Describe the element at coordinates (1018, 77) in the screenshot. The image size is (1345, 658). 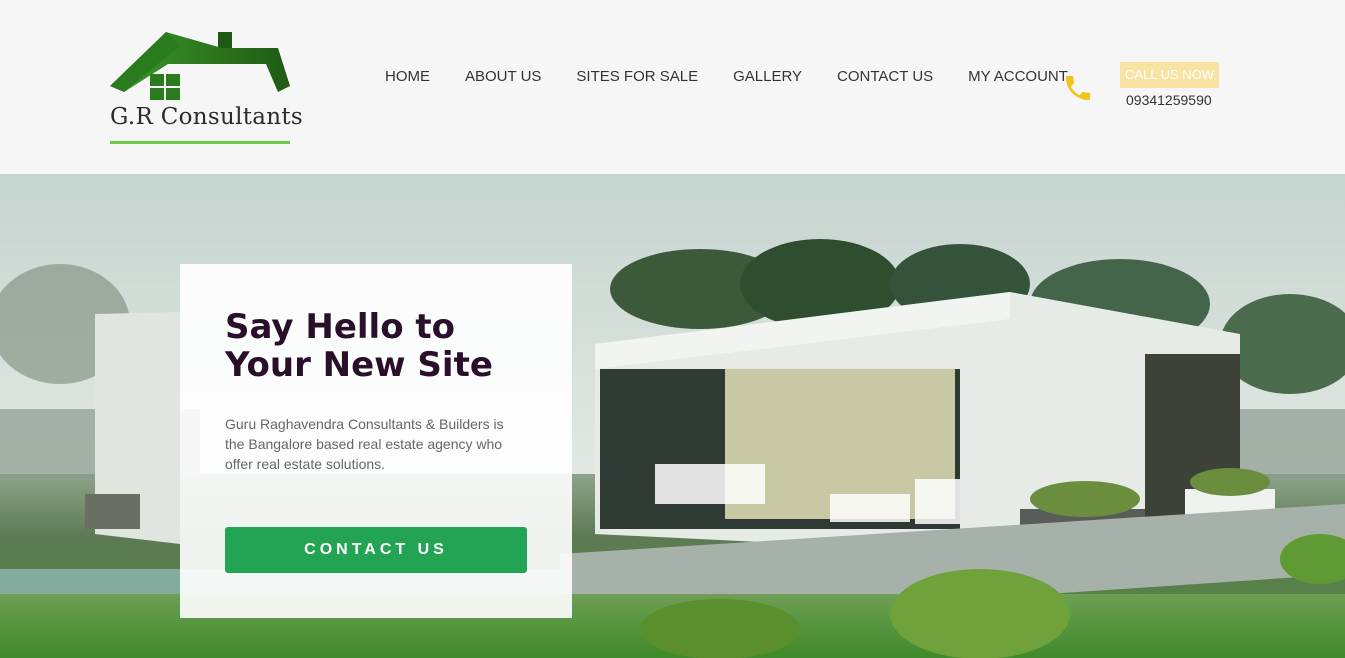
I see `nav-my-account: MY ACCOUNT` at that location.